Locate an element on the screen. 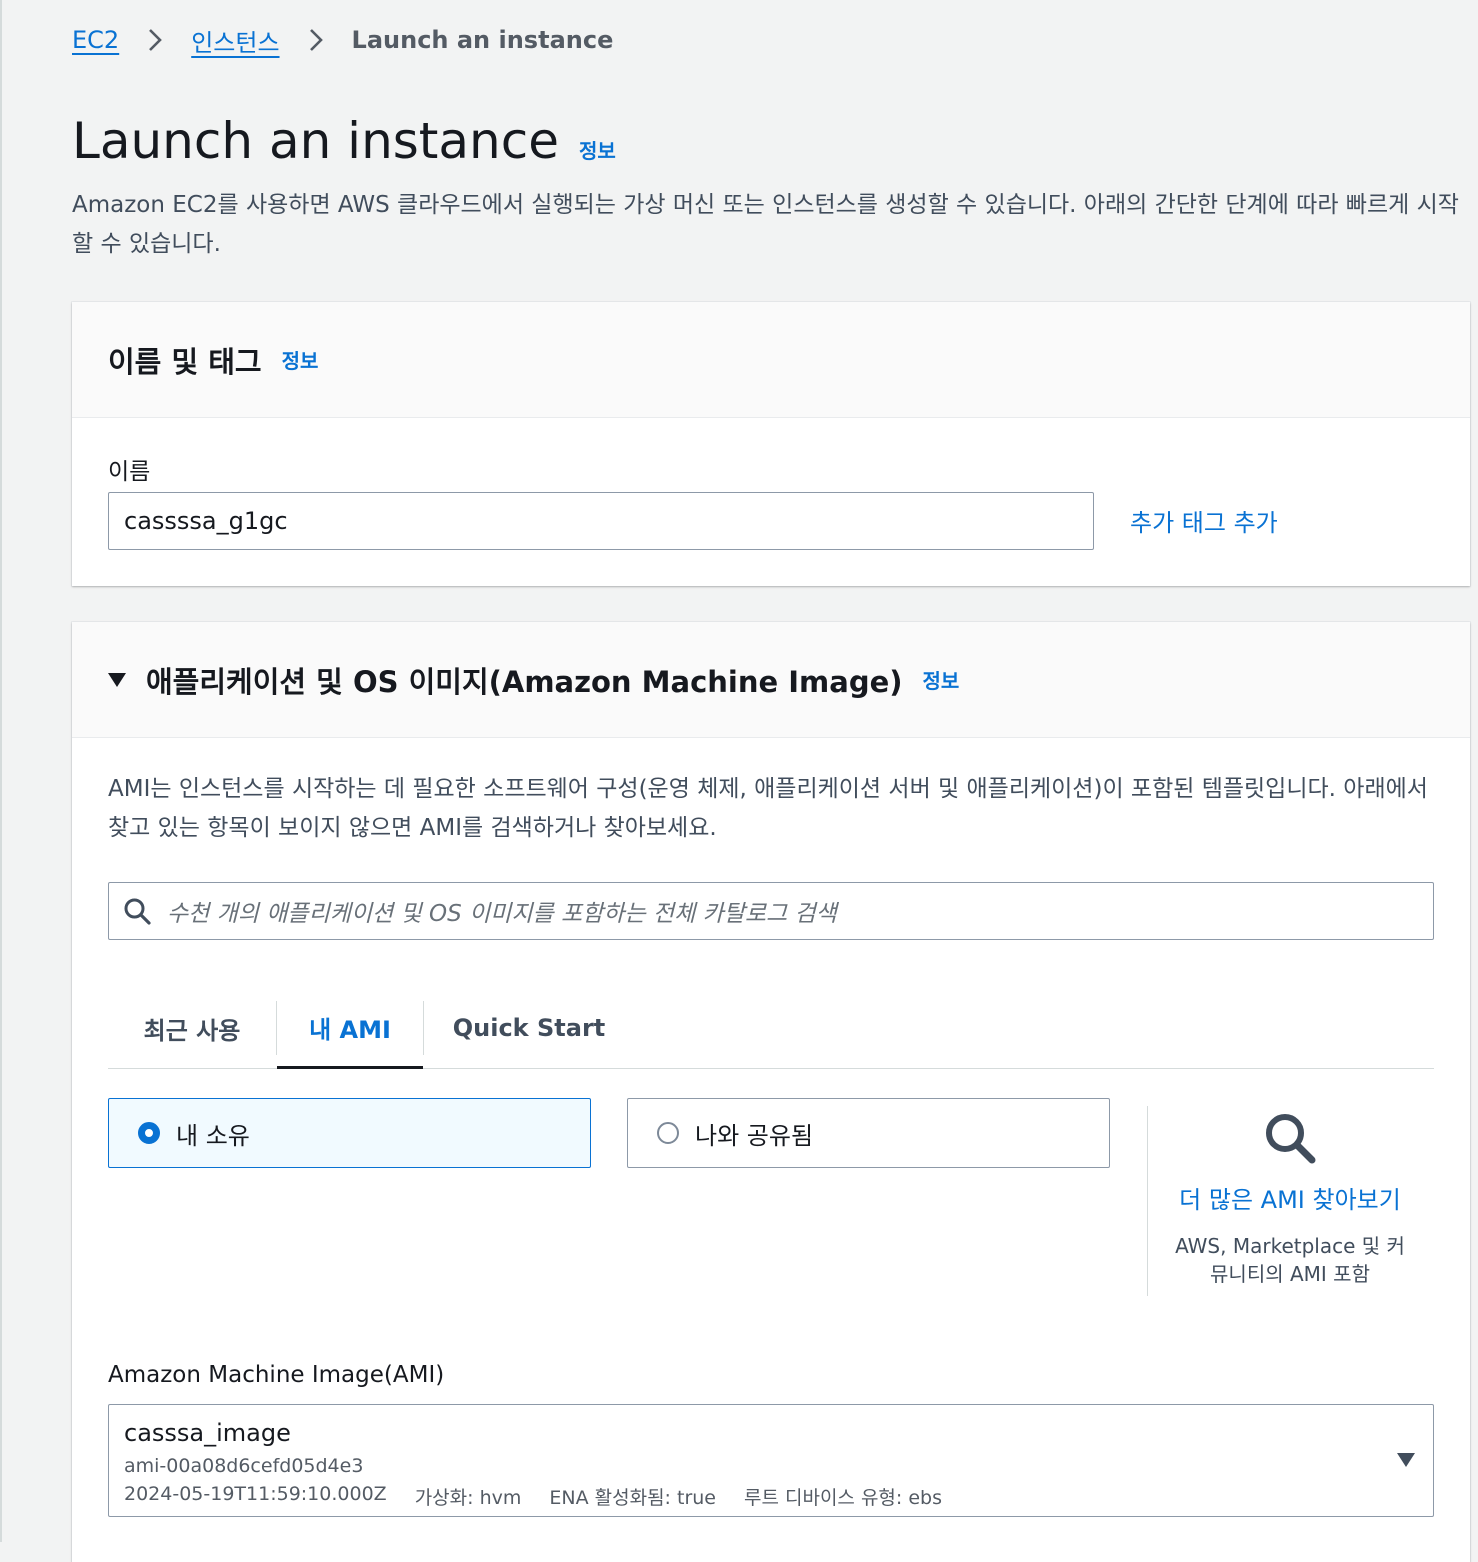 The width and height of the screenshot is (1478, 1562). ami-virtualization: 가상화: hvm is located at coordinates (468, 1498).